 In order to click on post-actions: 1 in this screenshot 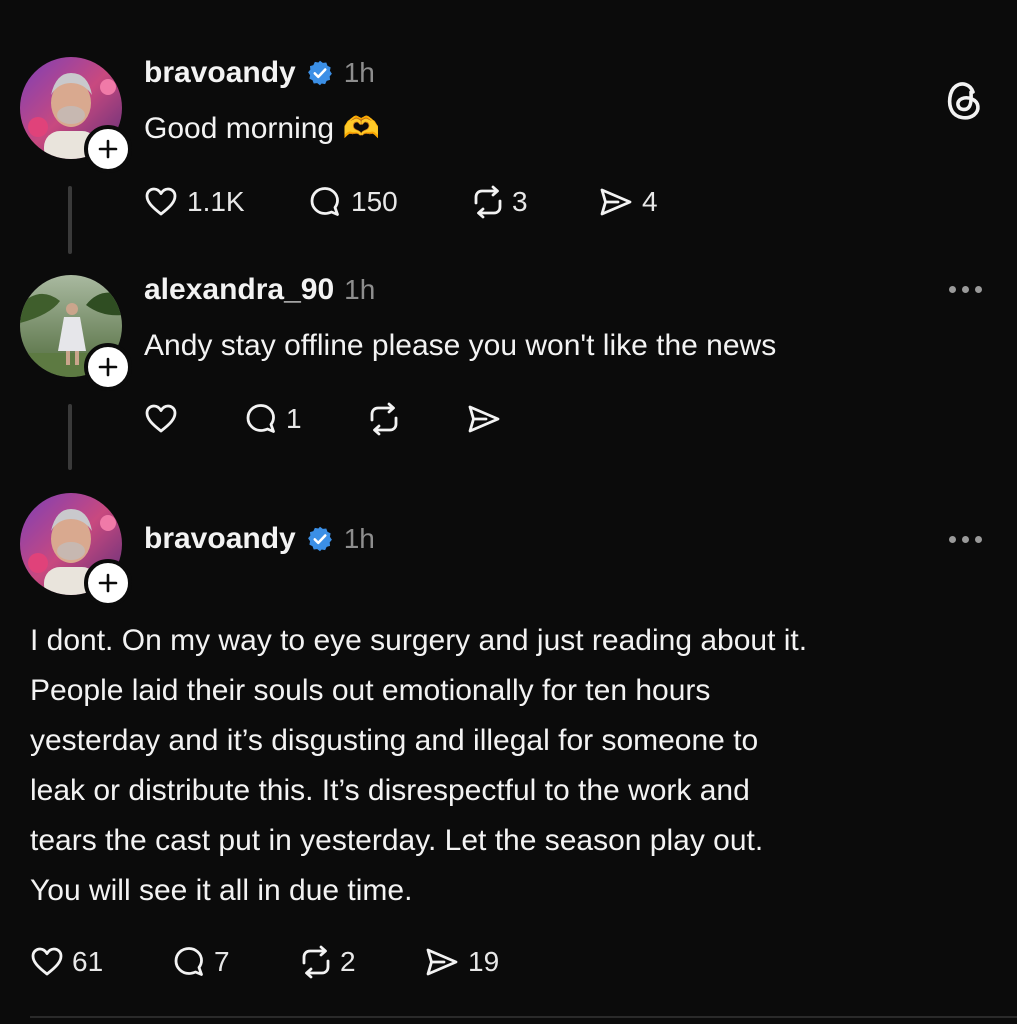, I will do `click(323, 419)`.